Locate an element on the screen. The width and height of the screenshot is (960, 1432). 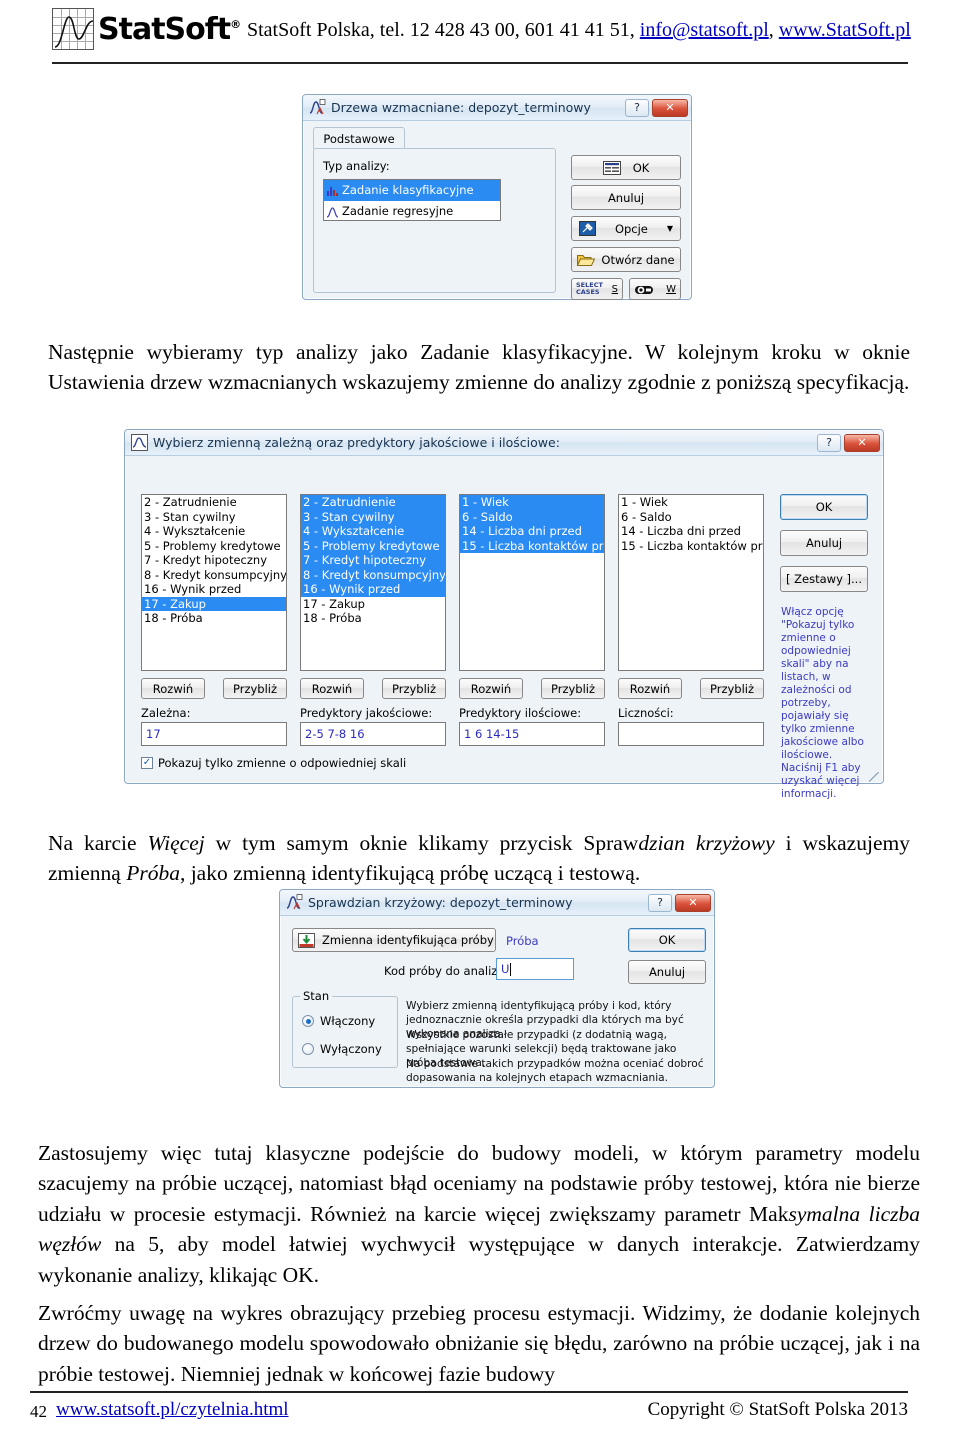
radio-enabled: Włączony is located at coordinates (338, 1021).